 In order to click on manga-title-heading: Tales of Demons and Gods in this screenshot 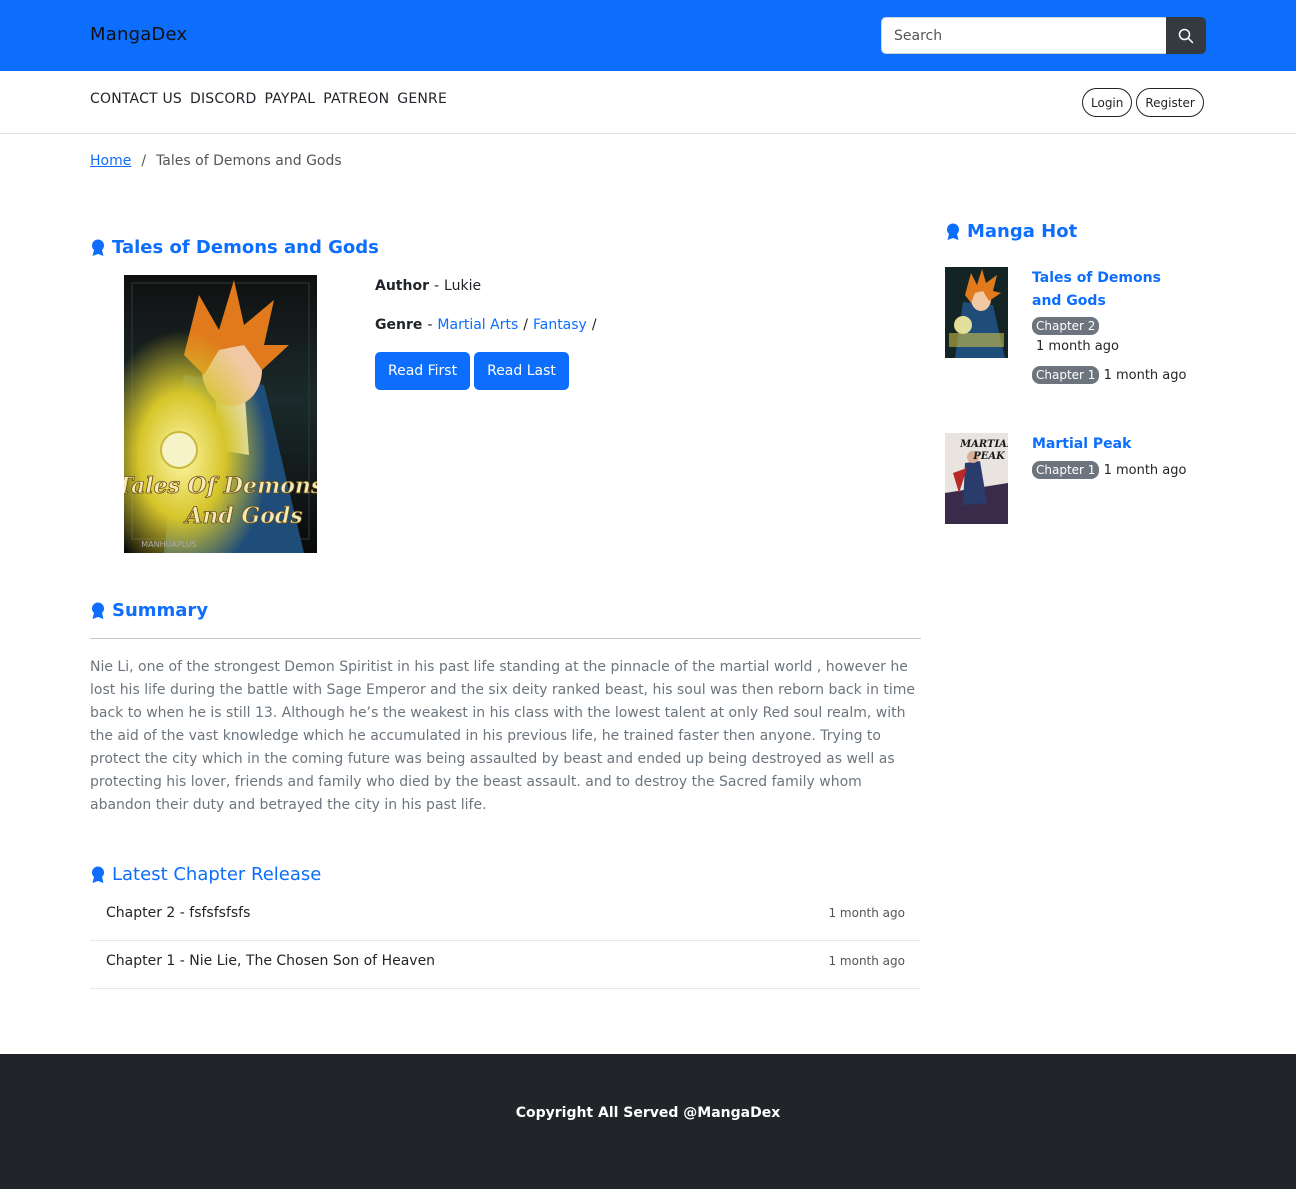, I will do `click(234, 247)`.